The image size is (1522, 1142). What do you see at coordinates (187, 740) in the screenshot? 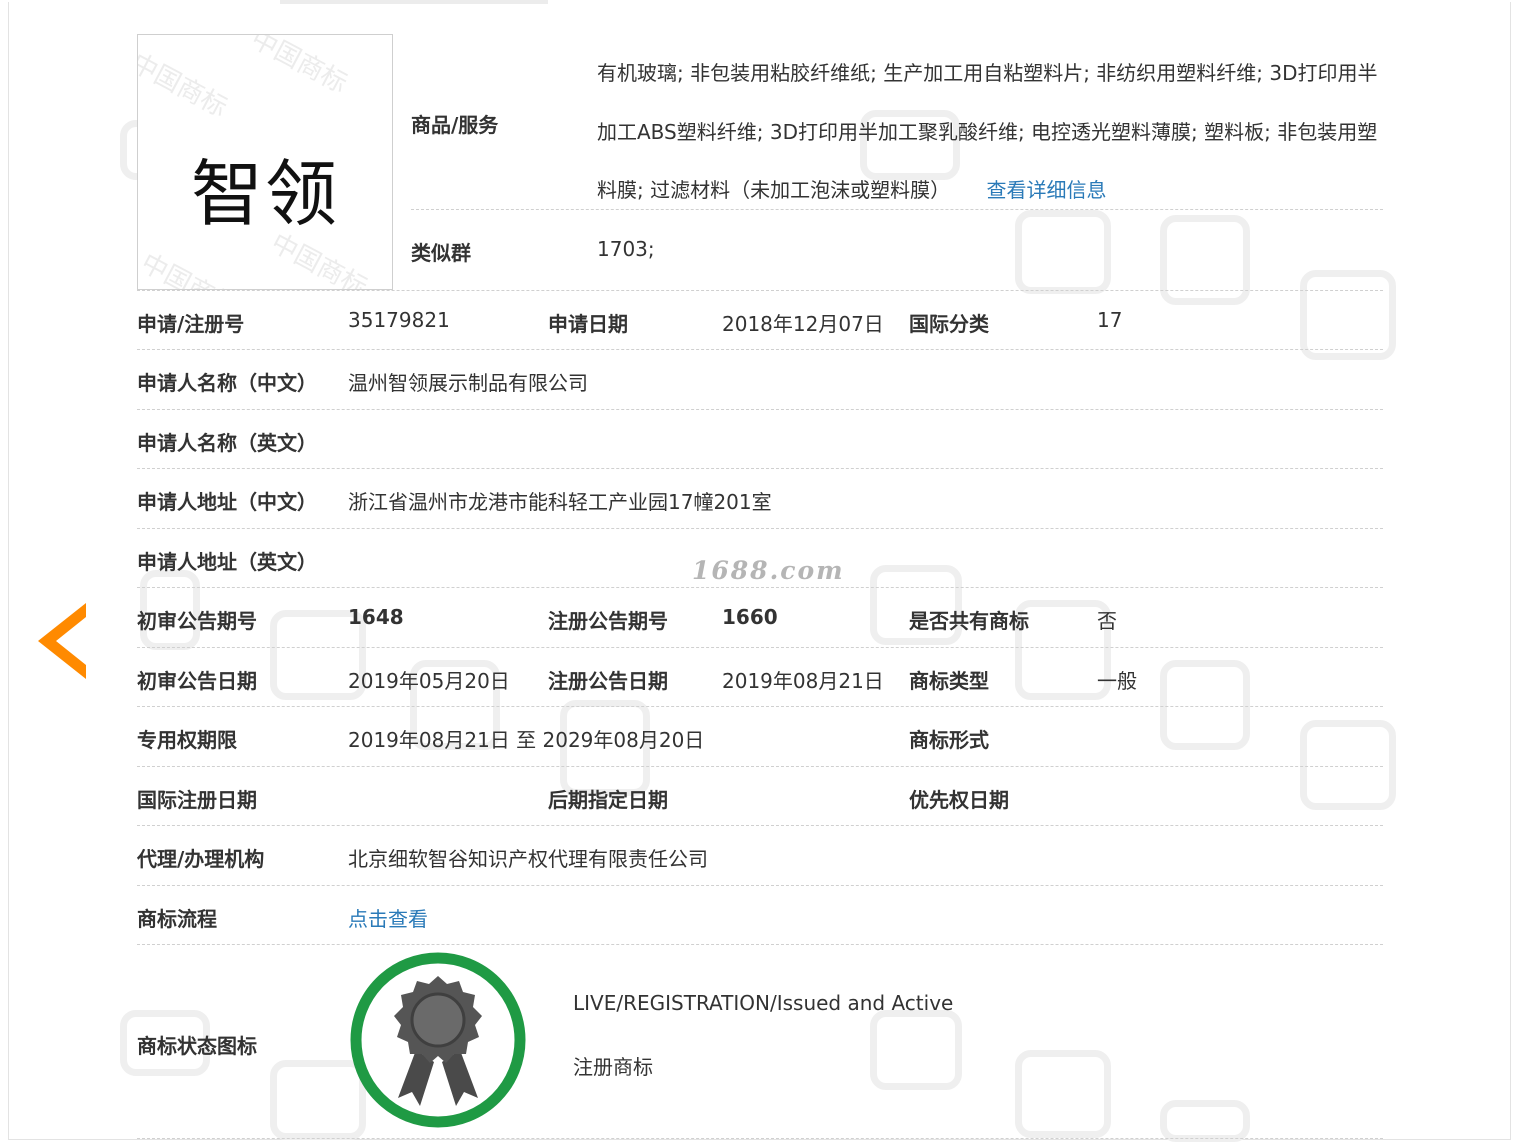
I see `exclusive-period-label: 专用权期限` at bounding box center [187, 740].